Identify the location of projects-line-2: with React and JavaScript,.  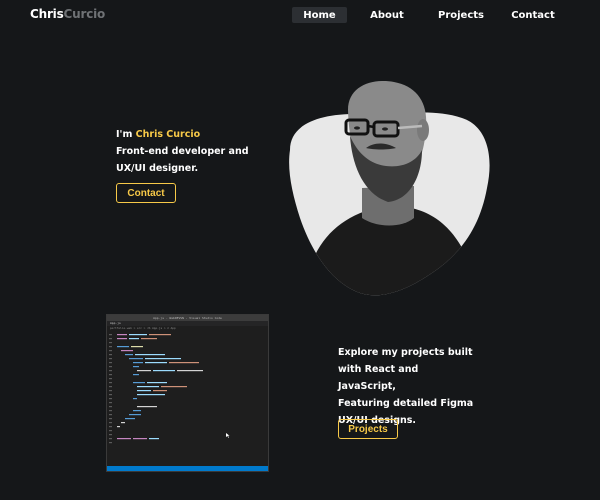
(378, 378).